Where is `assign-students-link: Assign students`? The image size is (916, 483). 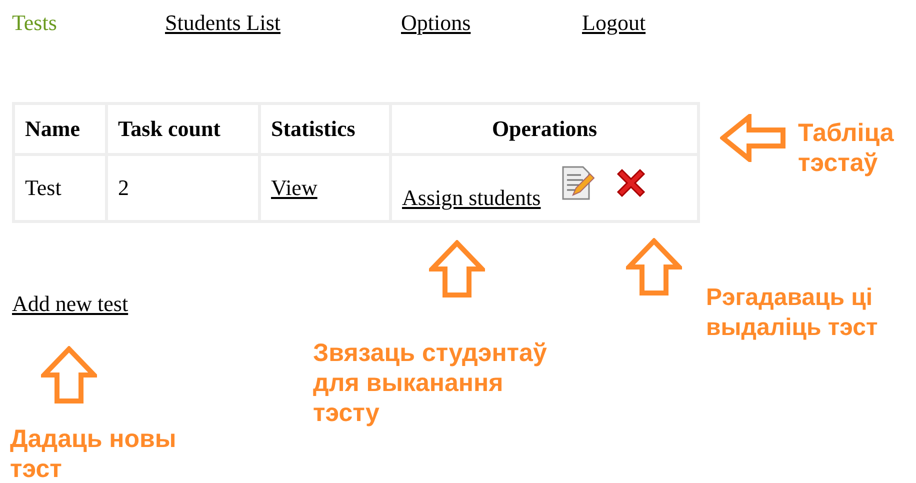
assign-students-link: Assign students is located at coordinates (471, 198).